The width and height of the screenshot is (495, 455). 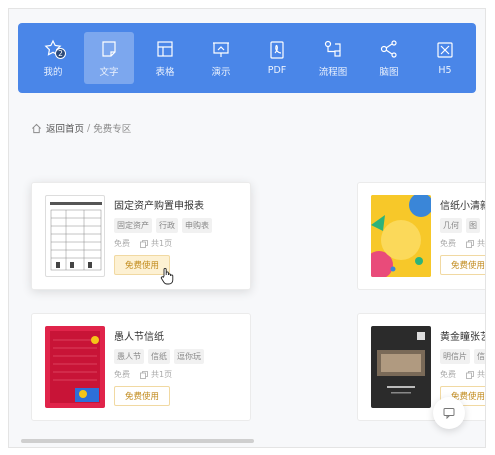 What do you see at coordinates (53, 58) in the screenshot?
I see `tool-mine: 2 我的` at bounding box center [53, 58].